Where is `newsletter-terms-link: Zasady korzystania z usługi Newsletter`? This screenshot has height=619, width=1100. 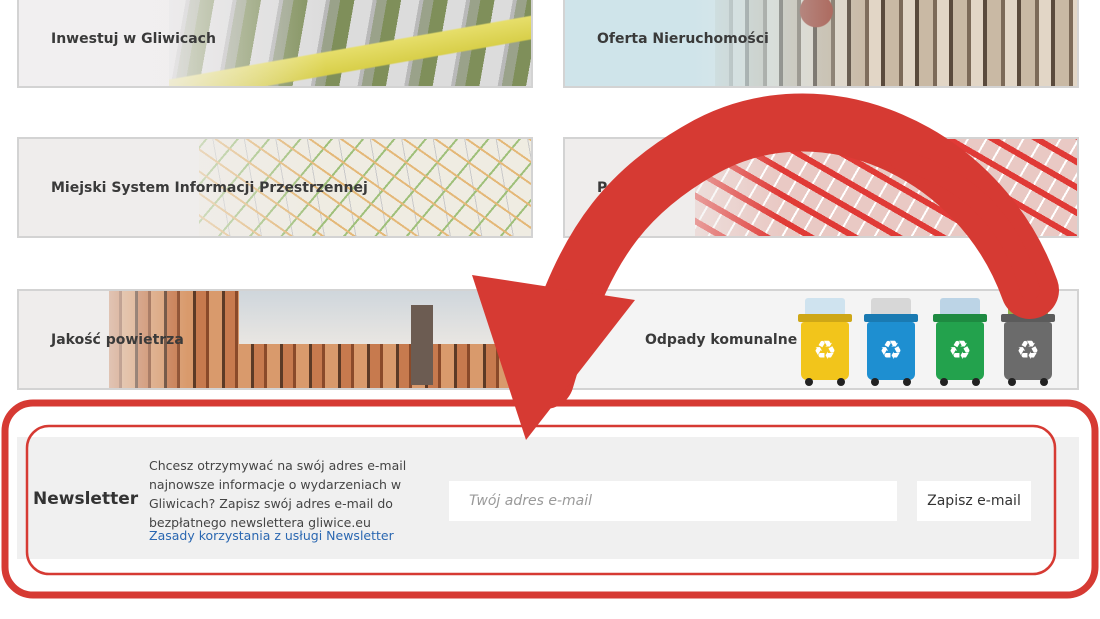 newsletter-terms-link: Zasady korzystania z usługi Newsletter is located at coordinates (271, 535).